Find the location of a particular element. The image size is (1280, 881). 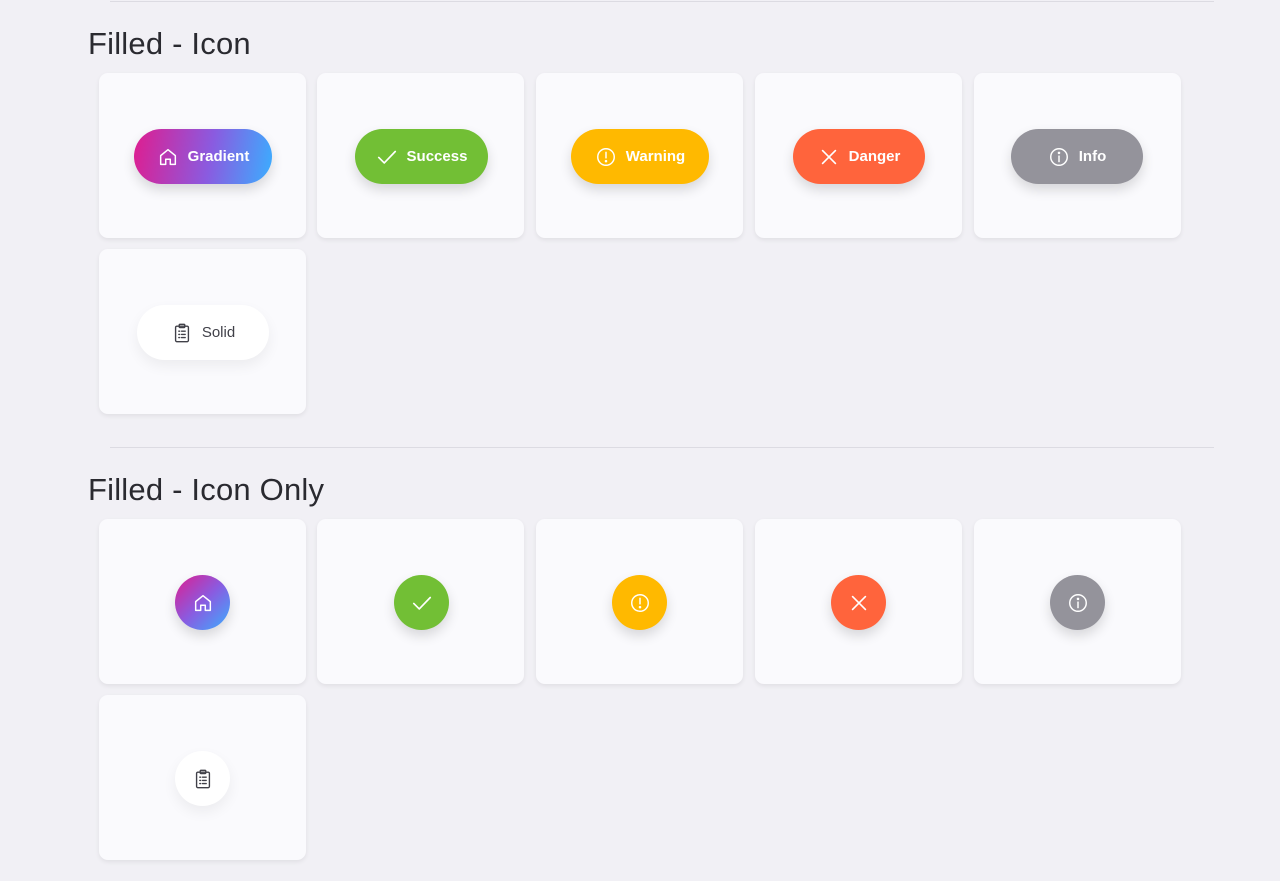

info-button: Info is located at coordinates (1077, 156).